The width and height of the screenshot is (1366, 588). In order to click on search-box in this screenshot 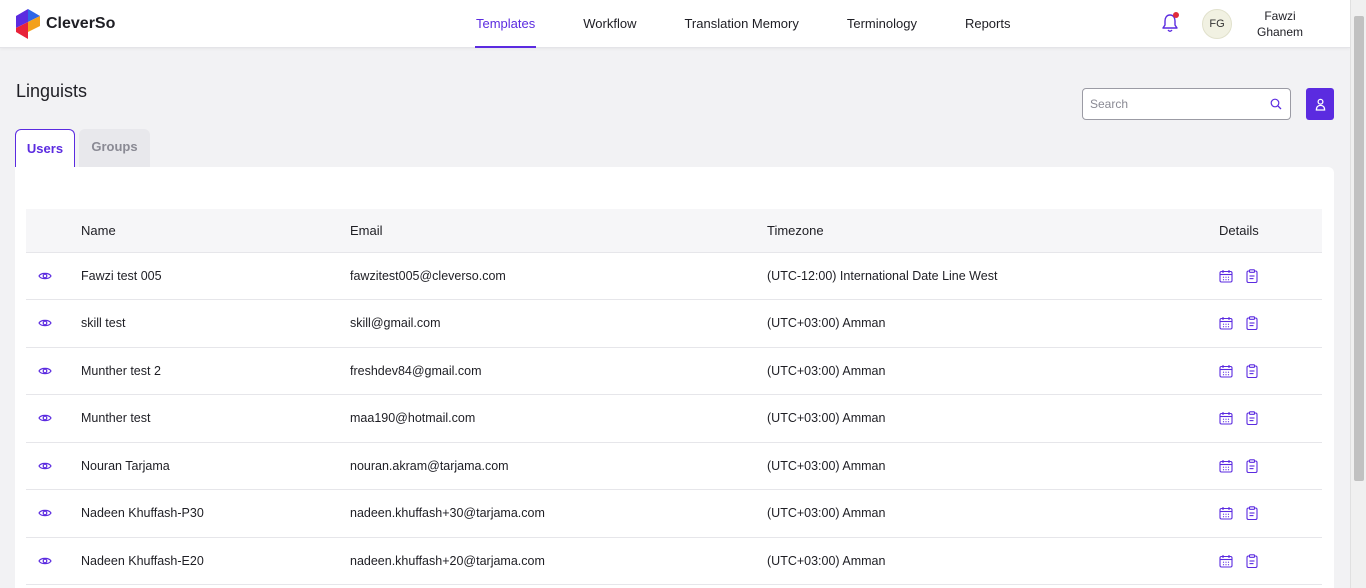, I will do `click(1186, 104)`.